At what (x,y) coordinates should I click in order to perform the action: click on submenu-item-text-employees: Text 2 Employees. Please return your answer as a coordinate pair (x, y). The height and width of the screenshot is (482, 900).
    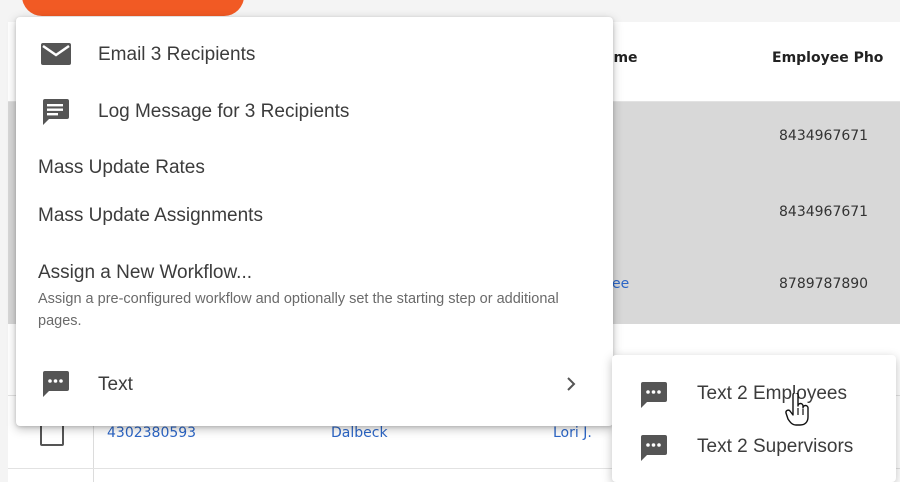
    Looking at the image, I should click on (754, 394).